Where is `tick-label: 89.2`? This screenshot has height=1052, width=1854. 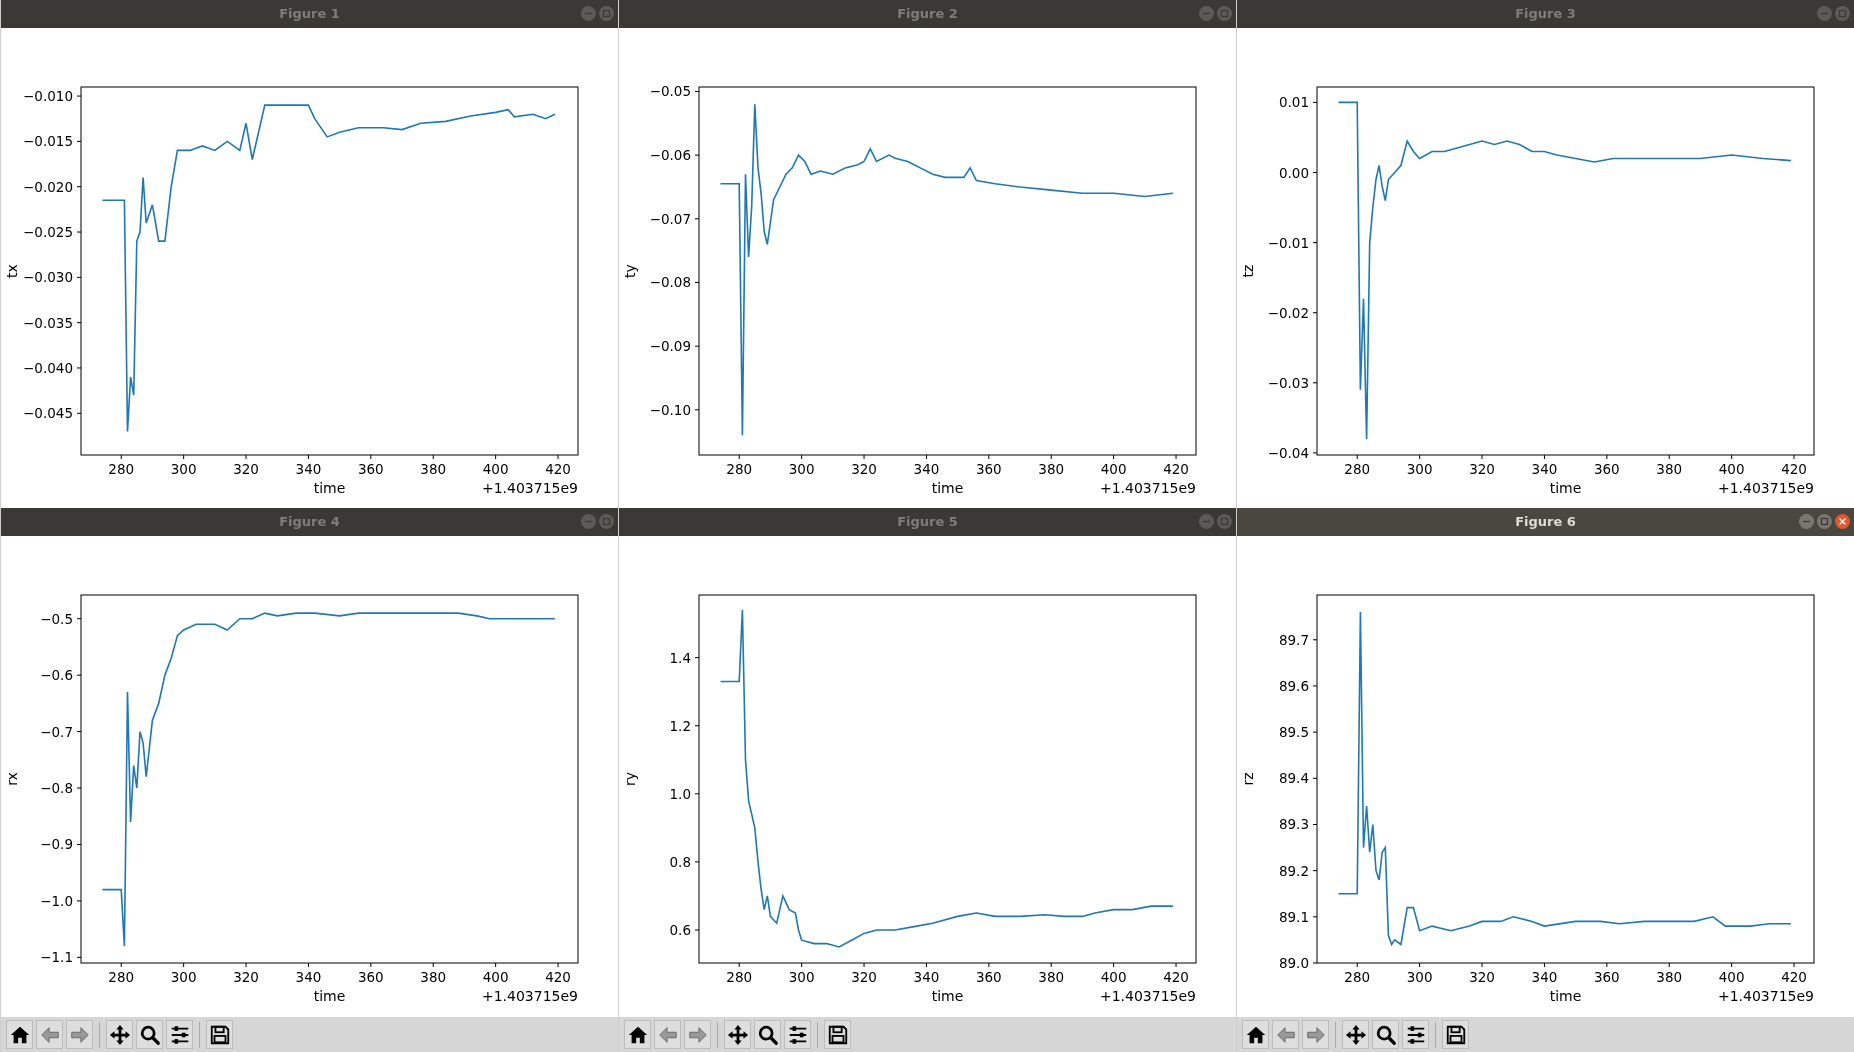 tick-label: 89.2 is located at coordinates (1293, 870).